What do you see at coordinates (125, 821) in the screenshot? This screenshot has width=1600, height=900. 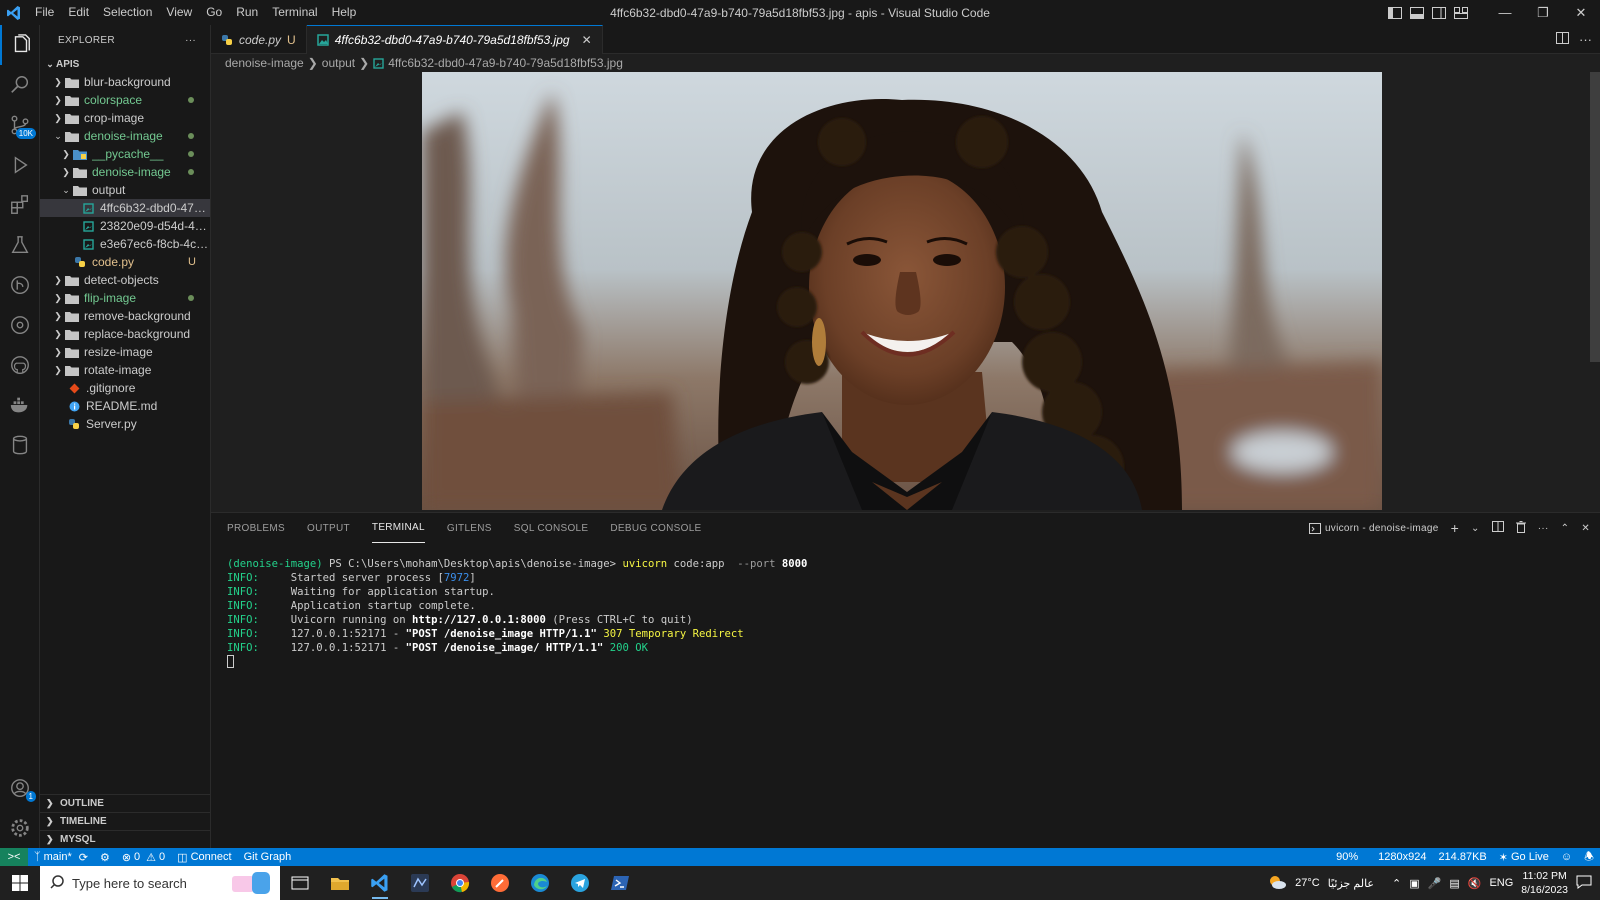 I see `timeline-section: ❯ TIMELINE` at bounding box center [125, 821].